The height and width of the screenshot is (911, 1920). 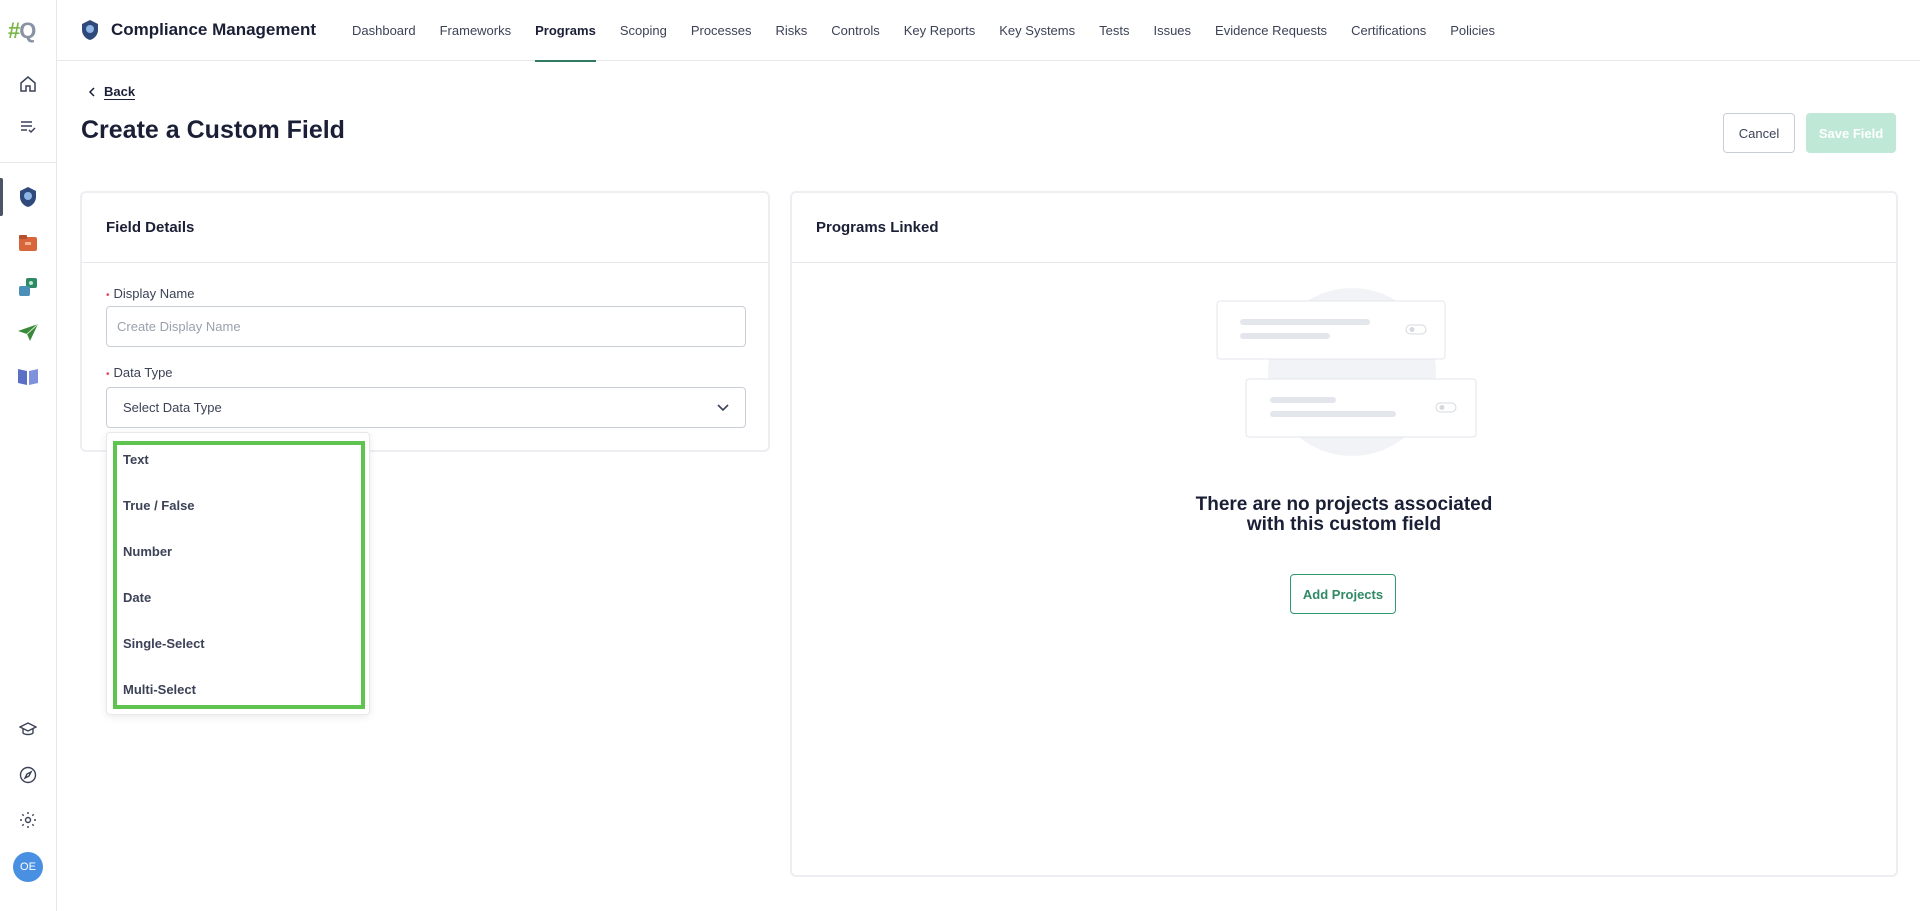 I want to click on brand-logo: #Q, so click(x=22, y=31).